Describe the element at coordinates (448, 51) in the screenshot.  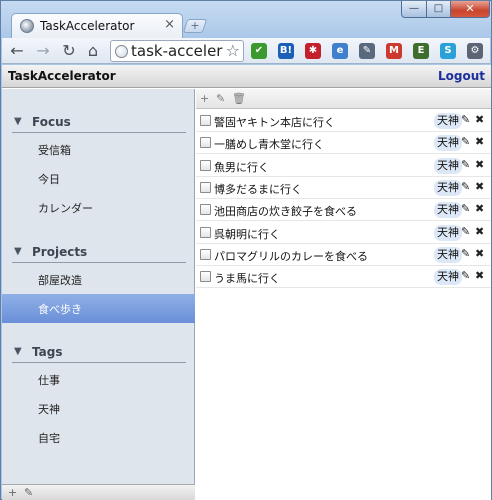
I see `skype-extension-icon: S` at that location.